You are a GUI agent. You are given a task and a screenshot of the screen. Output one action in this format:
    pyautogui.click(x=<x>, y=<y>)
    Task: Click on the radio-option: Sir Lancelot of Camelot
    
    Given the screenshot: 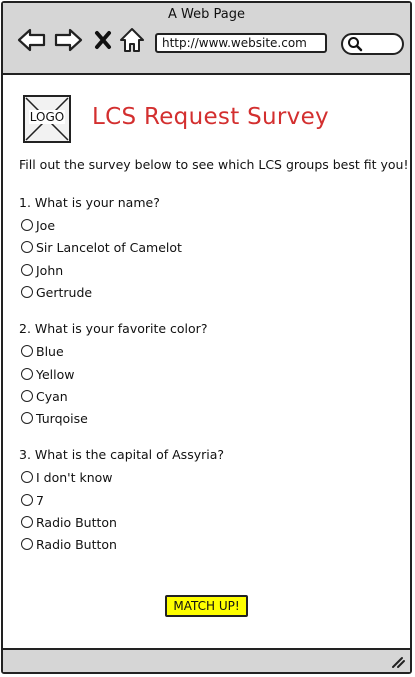 What is the action you would take?
    pyautogui.click(x=101, y=247)
    